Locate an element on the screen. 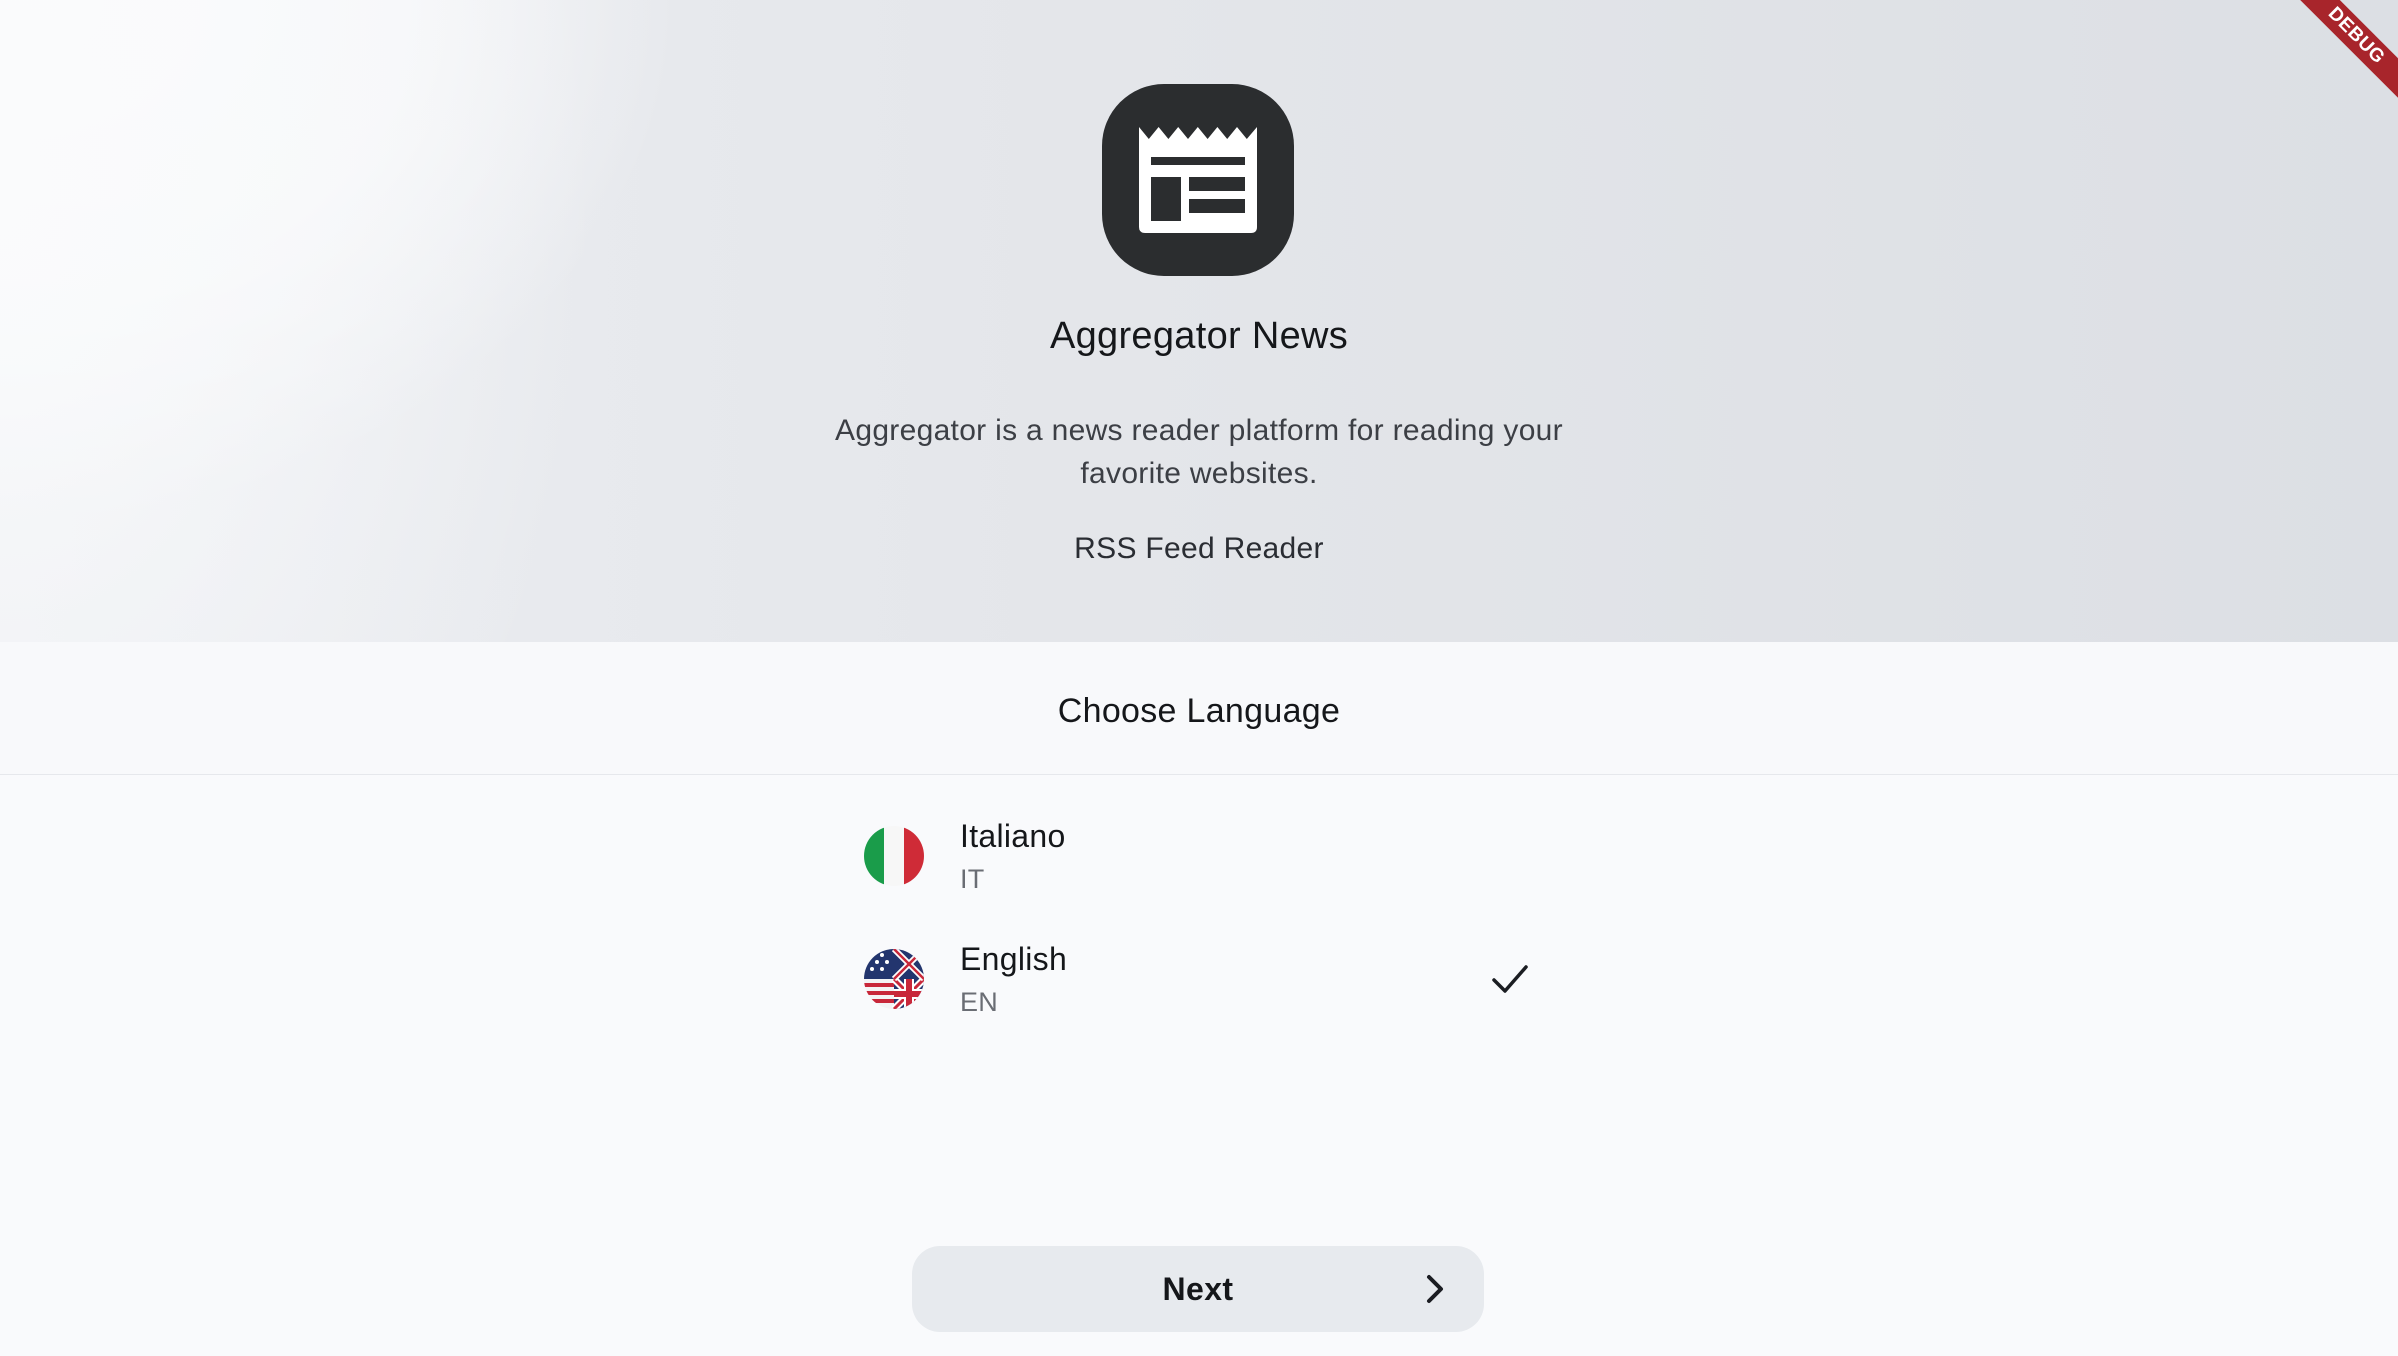  newspaper-icon is located at coordinates (1198, 180).